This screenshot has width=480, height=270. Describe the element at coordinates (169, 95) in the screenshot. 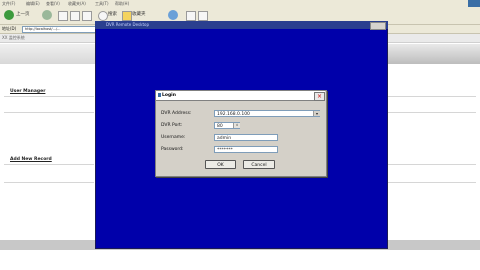

I see `login-dialog-title: Login` at that location.